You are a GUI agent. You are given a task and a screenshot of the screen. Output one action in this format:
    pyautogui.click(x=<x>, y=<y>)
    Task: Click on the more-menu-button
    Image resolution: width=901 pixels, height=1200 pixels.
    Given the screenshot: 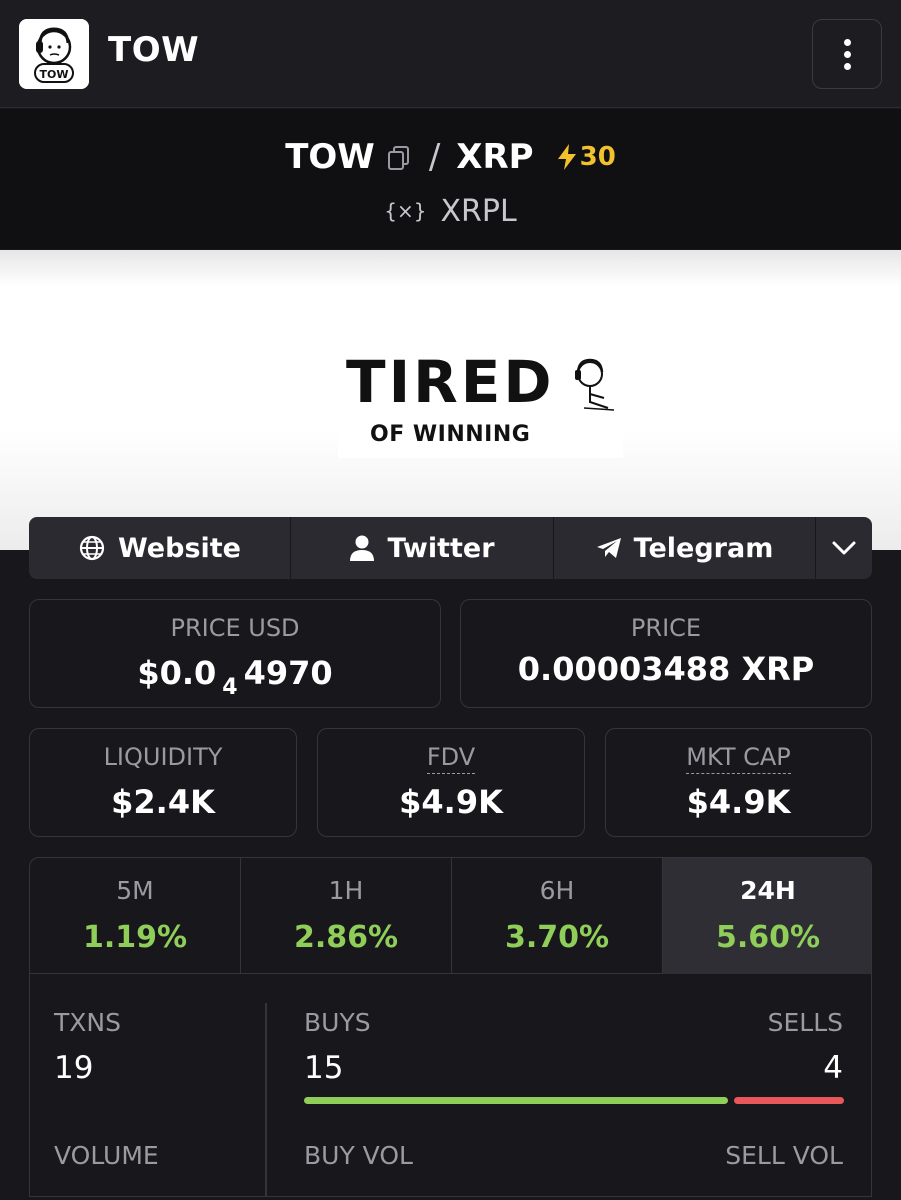 What is the action you would take?
    pyautogui.click(x=847, y=54)
    